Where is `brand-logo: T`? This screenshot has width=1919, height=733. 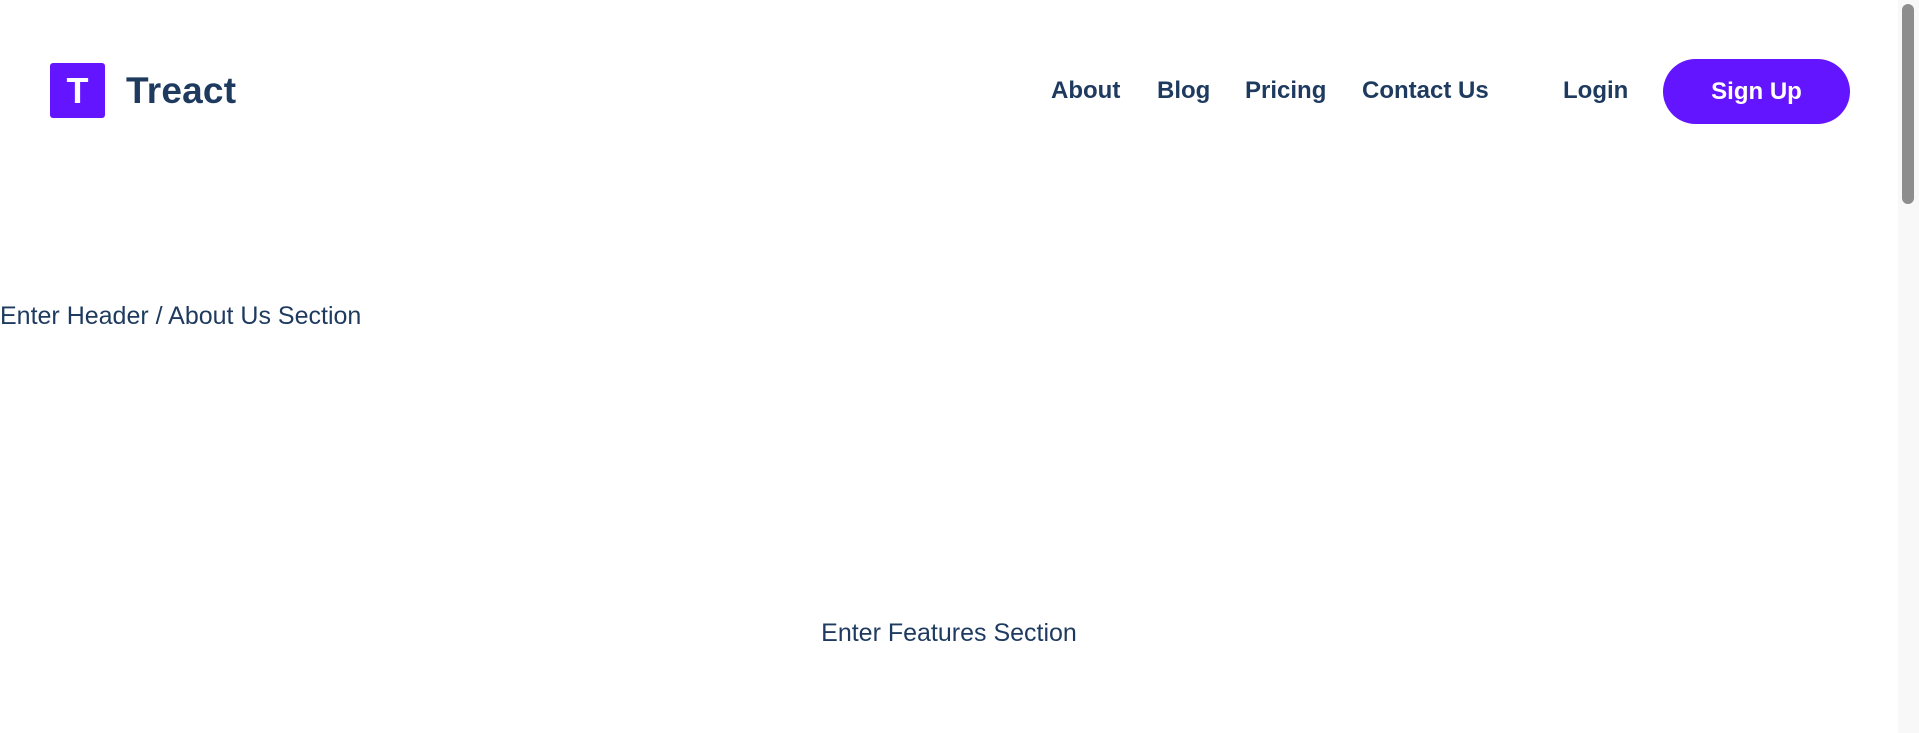 brand-logo: T is located at coordinates (77, 90).